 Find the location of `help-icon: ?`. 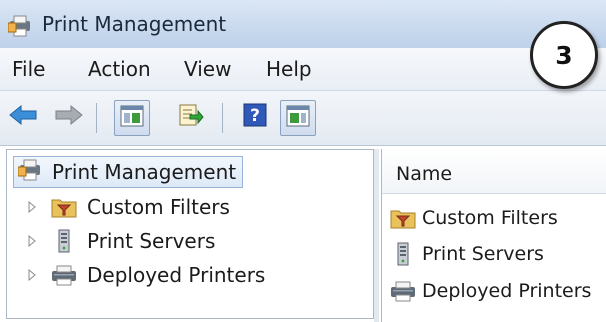

help-icon: ? is located at coordinates (255, 117).